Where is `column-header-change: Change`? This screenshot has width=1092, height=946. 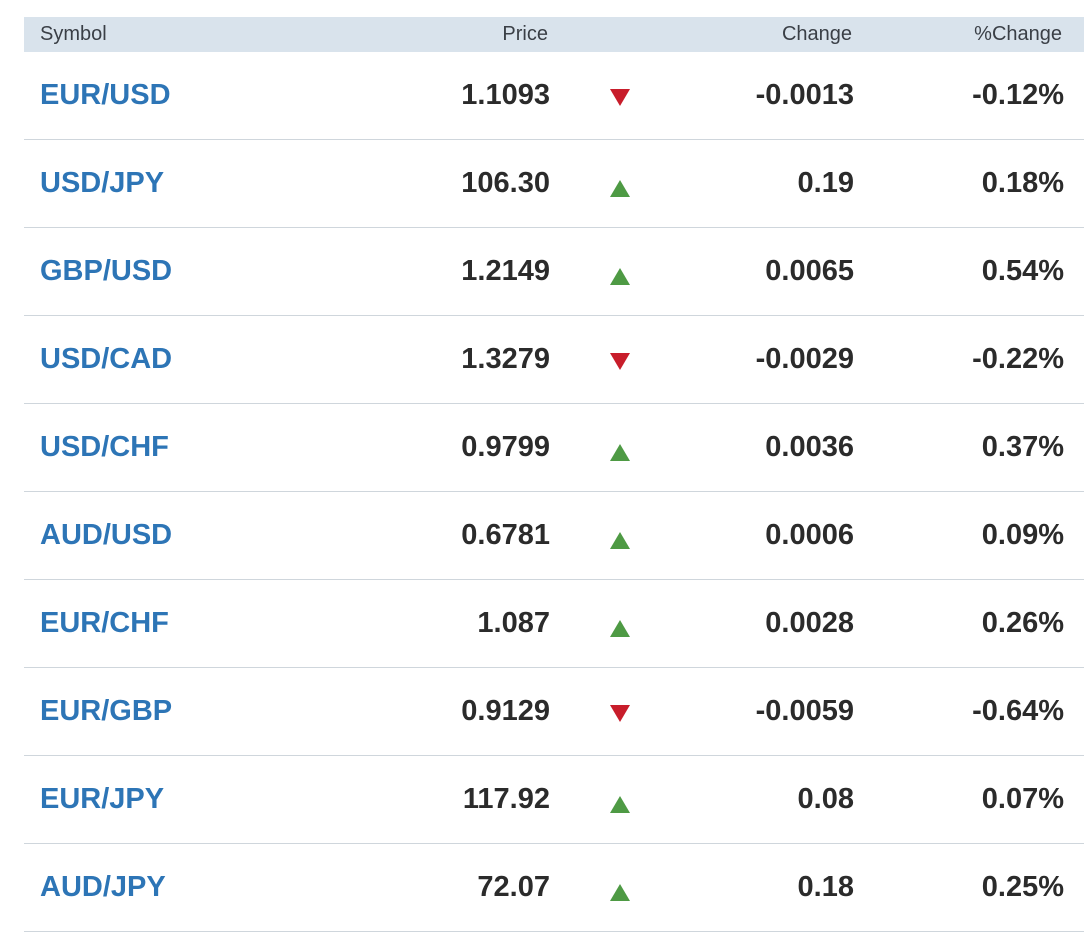 column-header-change: Change is located at coordinates (817, 34).